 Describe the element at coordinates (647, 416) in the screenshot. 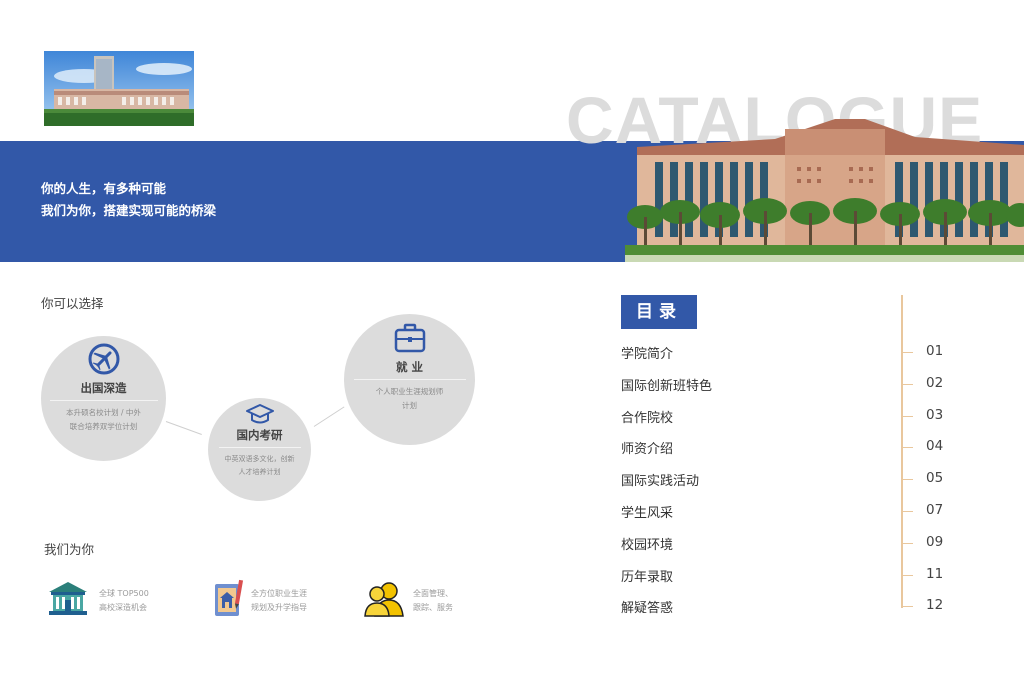

I see `toc-item-label: 合作院校` at that location.